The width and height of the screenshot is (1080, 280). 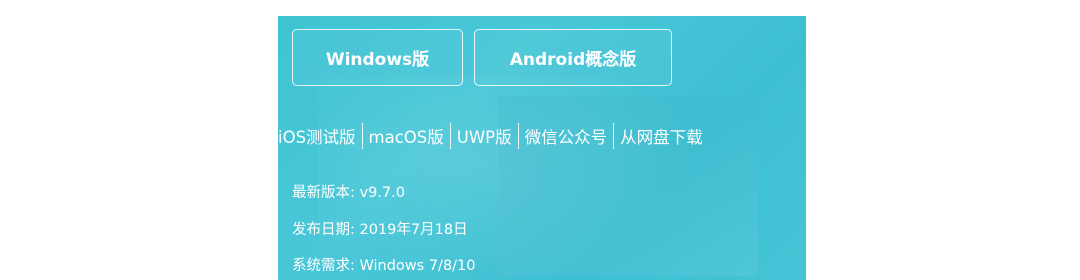 What do you see at coordinates (566, 136) in the screenshot?
I see `wechat-account-link: 微信公众号` at bounding box center [566, 136].